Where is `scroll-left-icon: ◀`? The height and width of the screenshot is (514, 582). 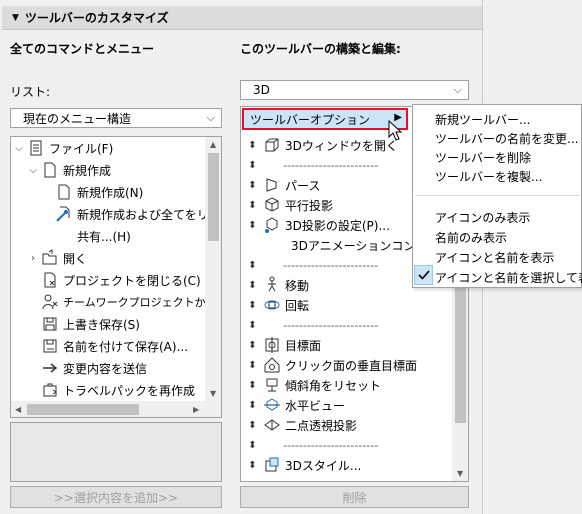 scroll-left-icon: ◀ is located at coordinates (18, 409).